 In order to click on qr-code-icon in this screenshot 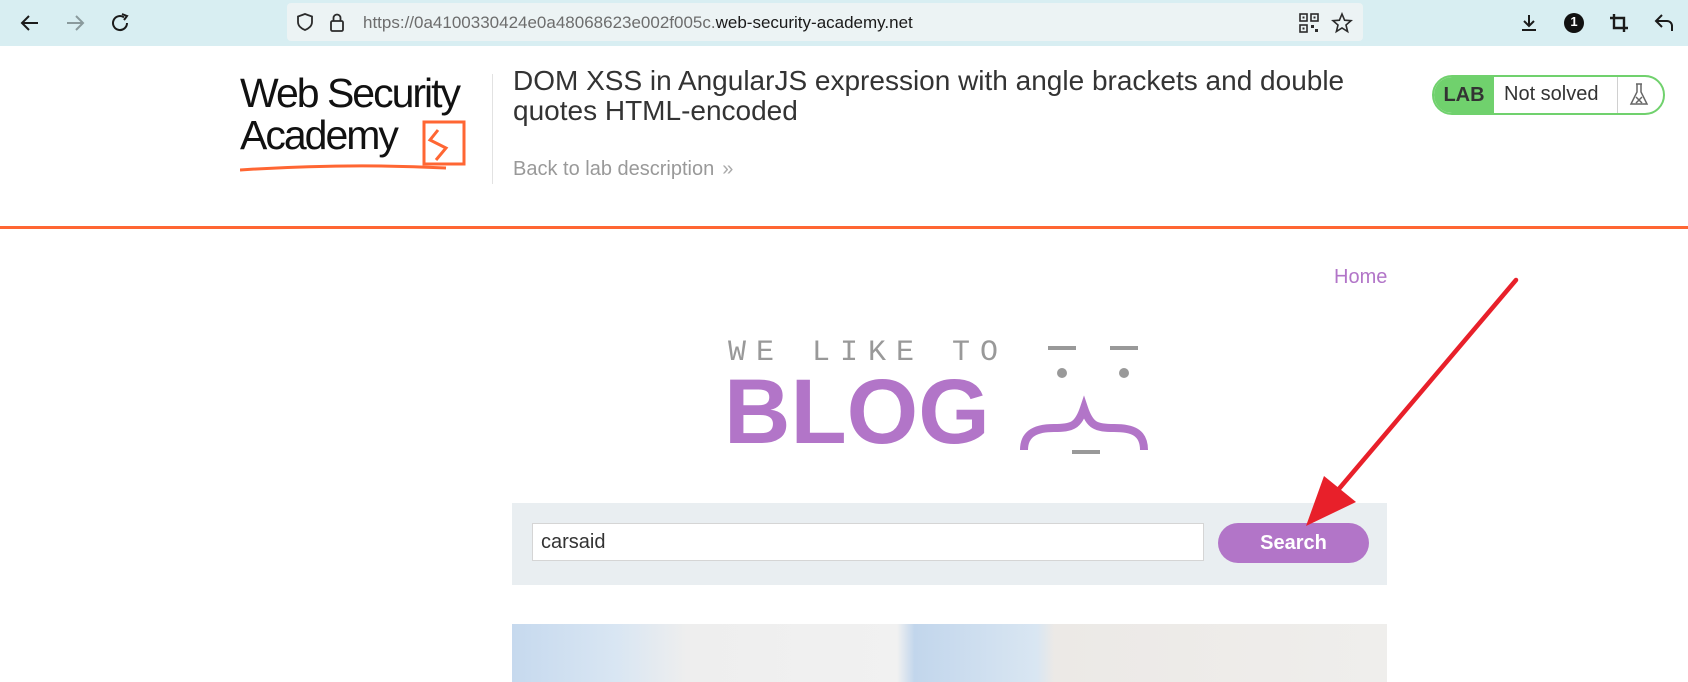, I will do `click(1309, 25)`.